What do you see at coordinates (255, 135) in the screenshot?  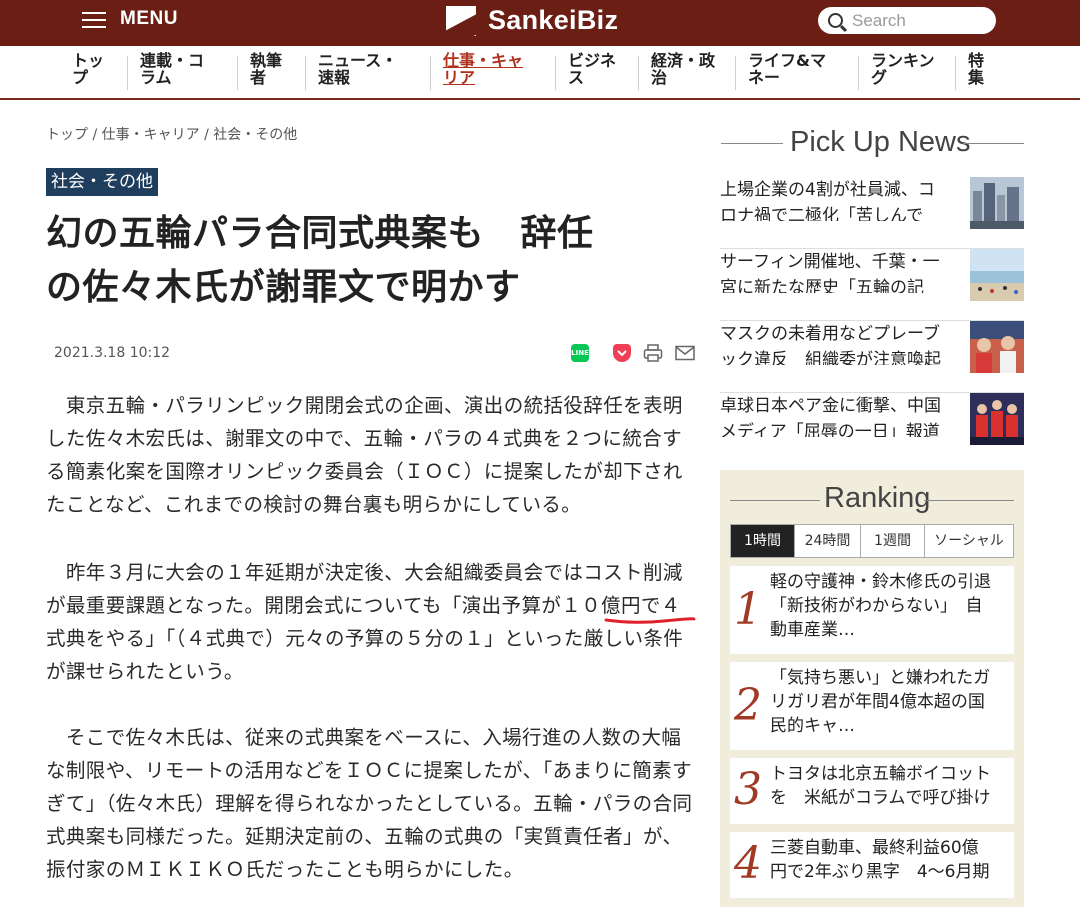 I see `breadcrumb-society: 社会・その他` at bounding box center [255, 135].